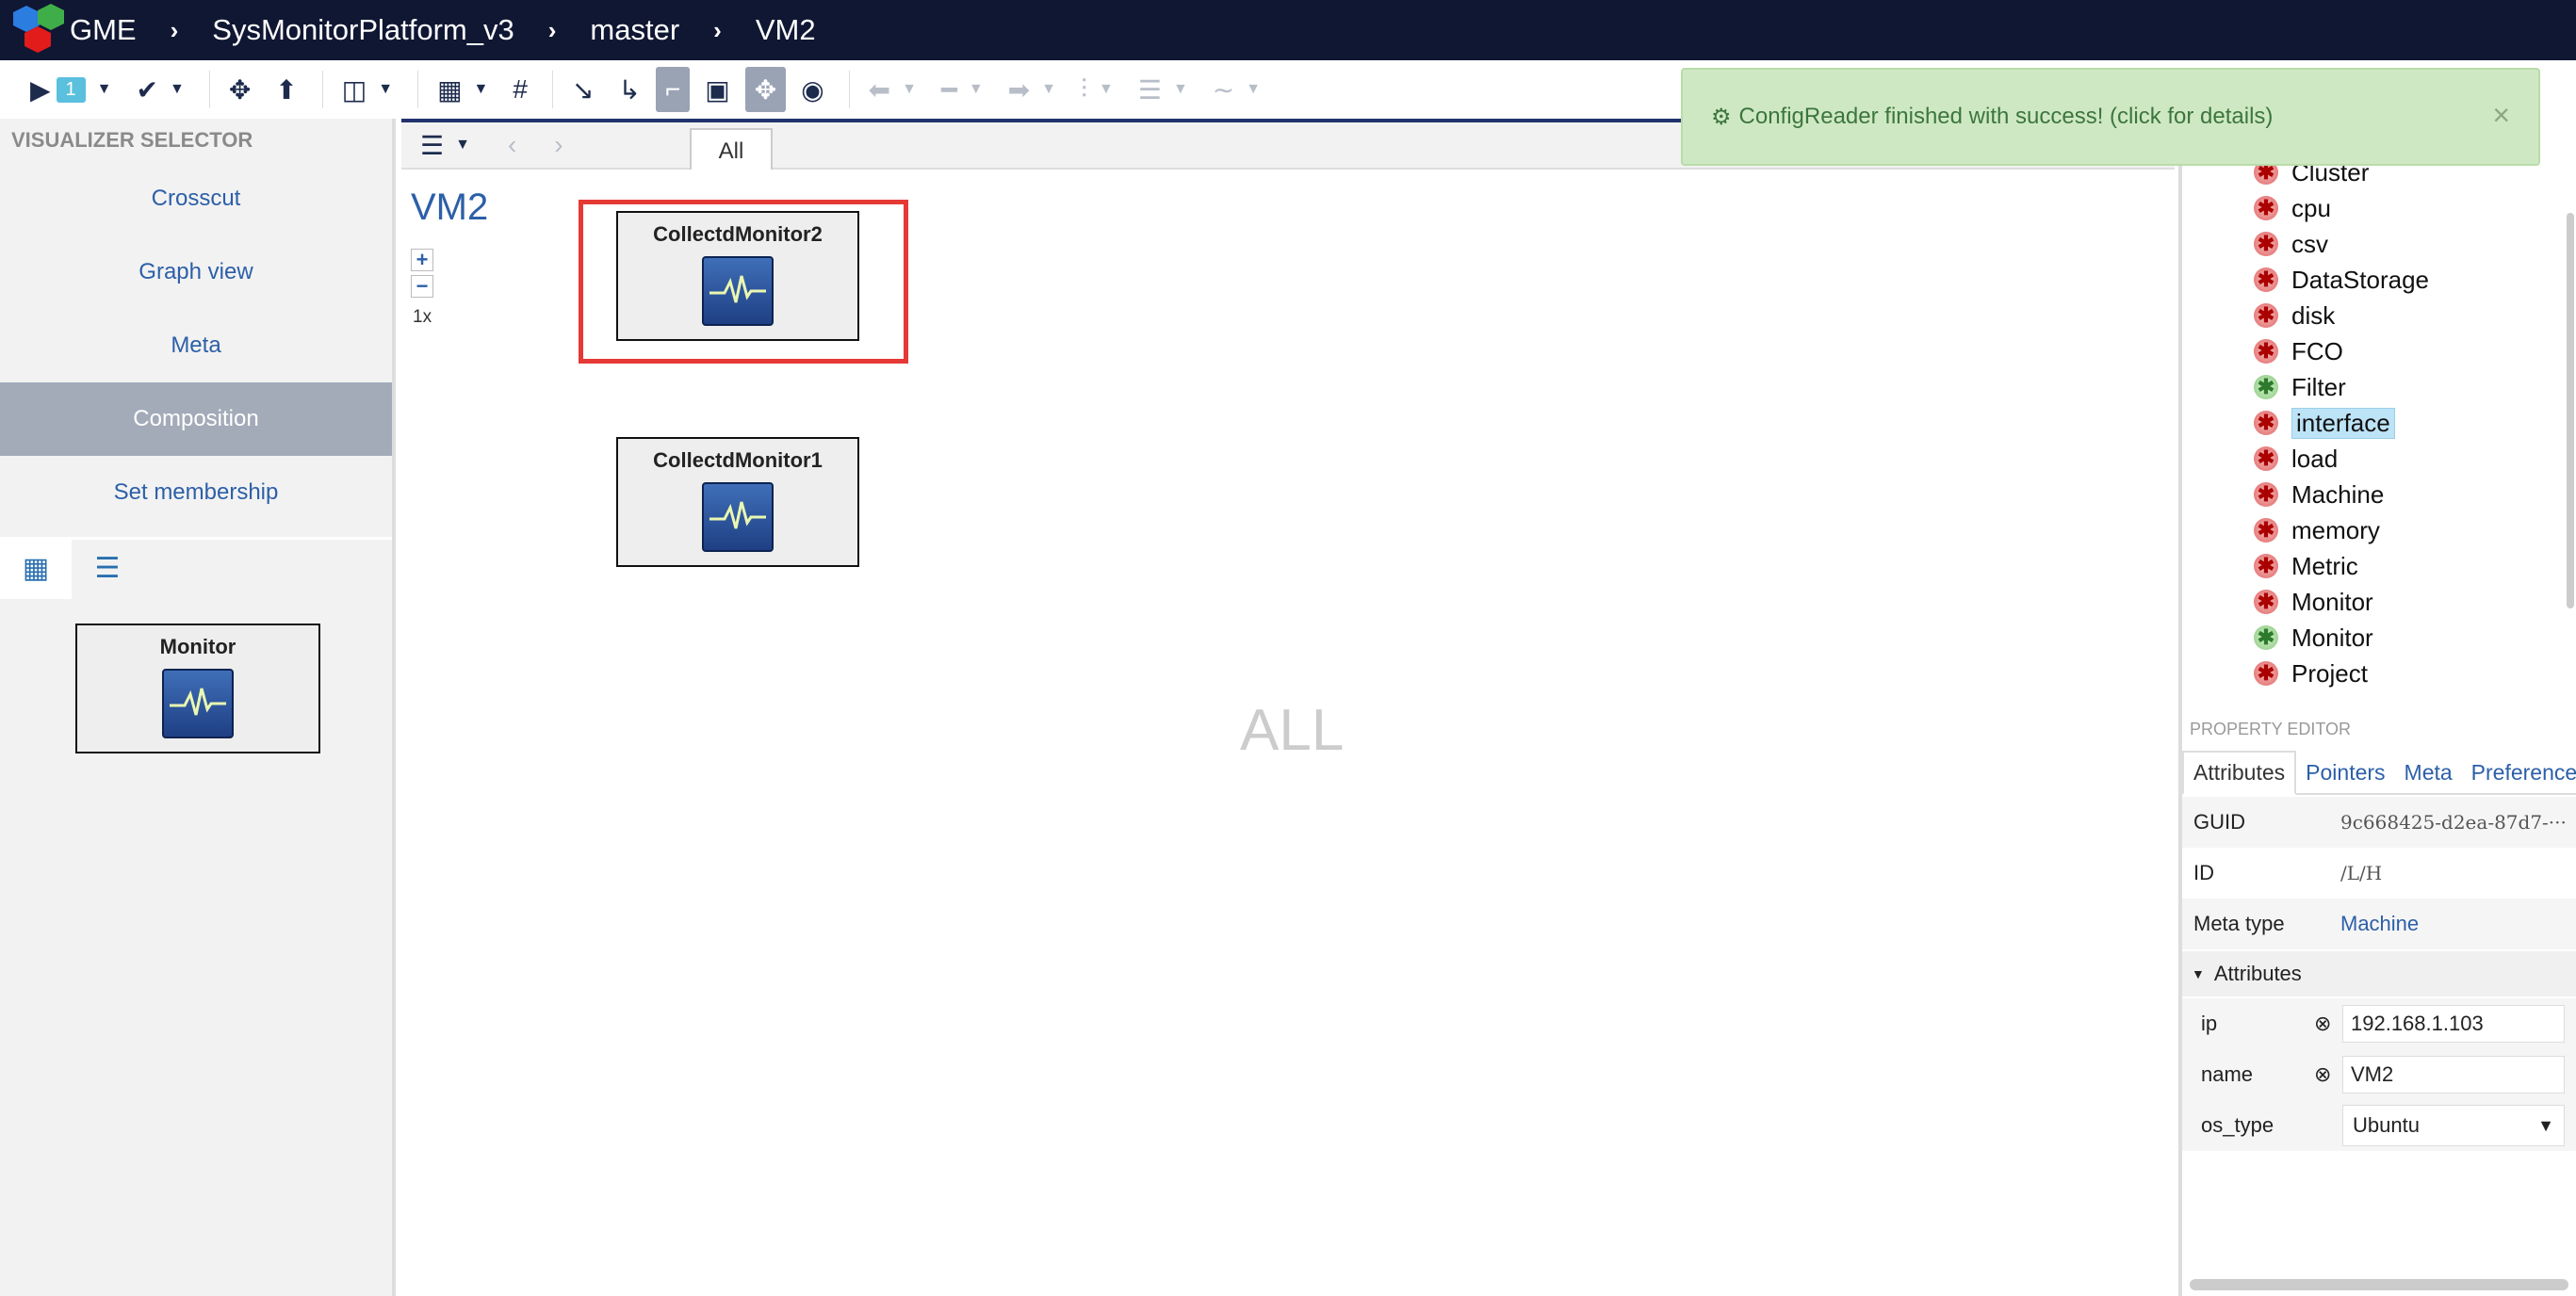  I want to click on arrow-start-button: ⬅ ▼, so click(892, 89).